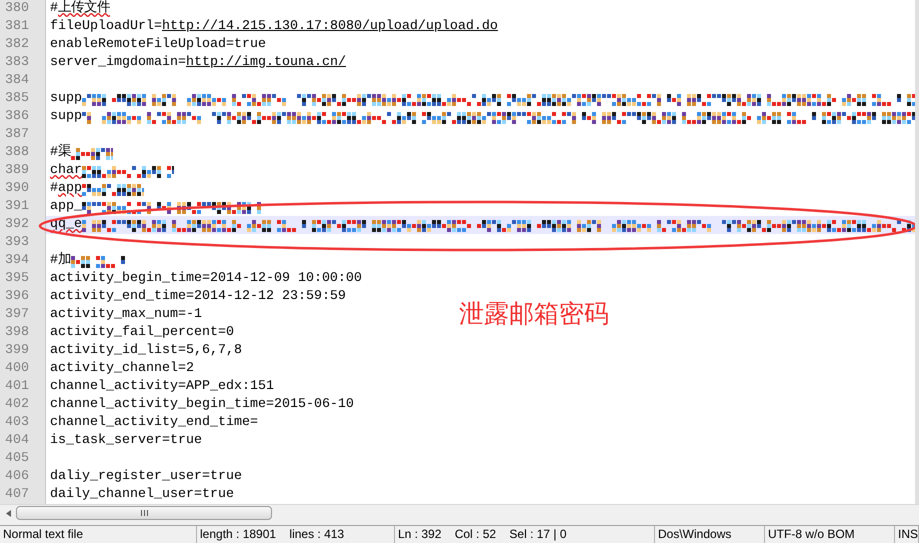 The width and height of the screenshot is (919, 543). I want to click on line-number: 382, so click(17, 45).